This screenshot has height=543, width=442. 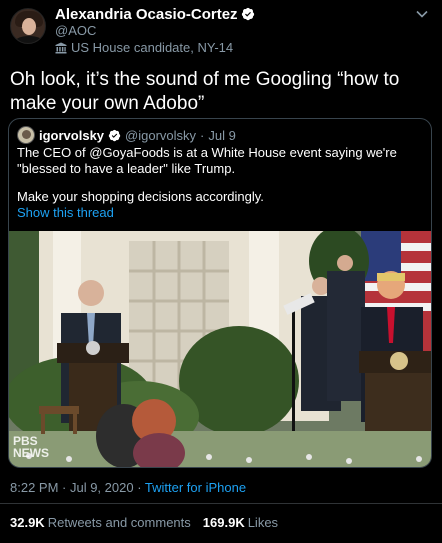 I want to click on quoted-tweet-date: Jul 9, so click(x=221, y=135).